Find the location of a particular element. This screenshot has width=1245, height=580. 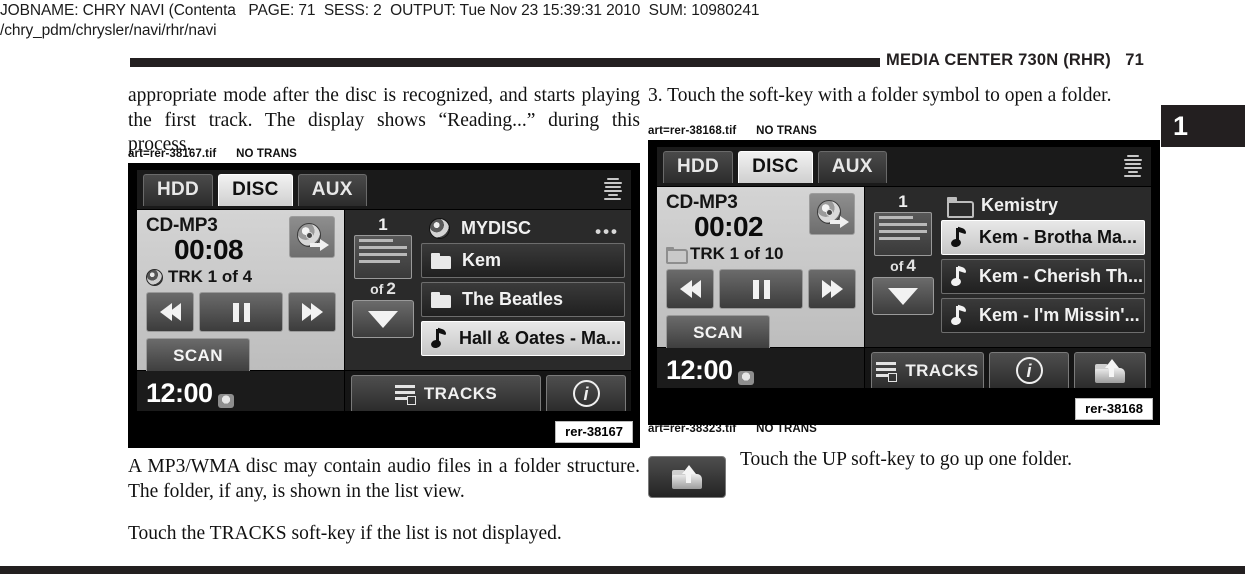

track-status-line: TRK 1 of 4 is located at coordinates (241, 277).